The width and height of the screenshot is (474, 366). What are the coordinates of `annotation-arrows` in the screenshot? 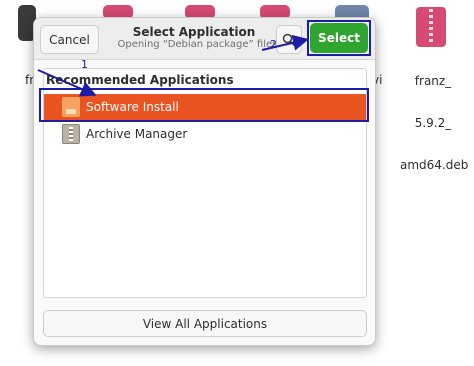 It's located at (173, 65).